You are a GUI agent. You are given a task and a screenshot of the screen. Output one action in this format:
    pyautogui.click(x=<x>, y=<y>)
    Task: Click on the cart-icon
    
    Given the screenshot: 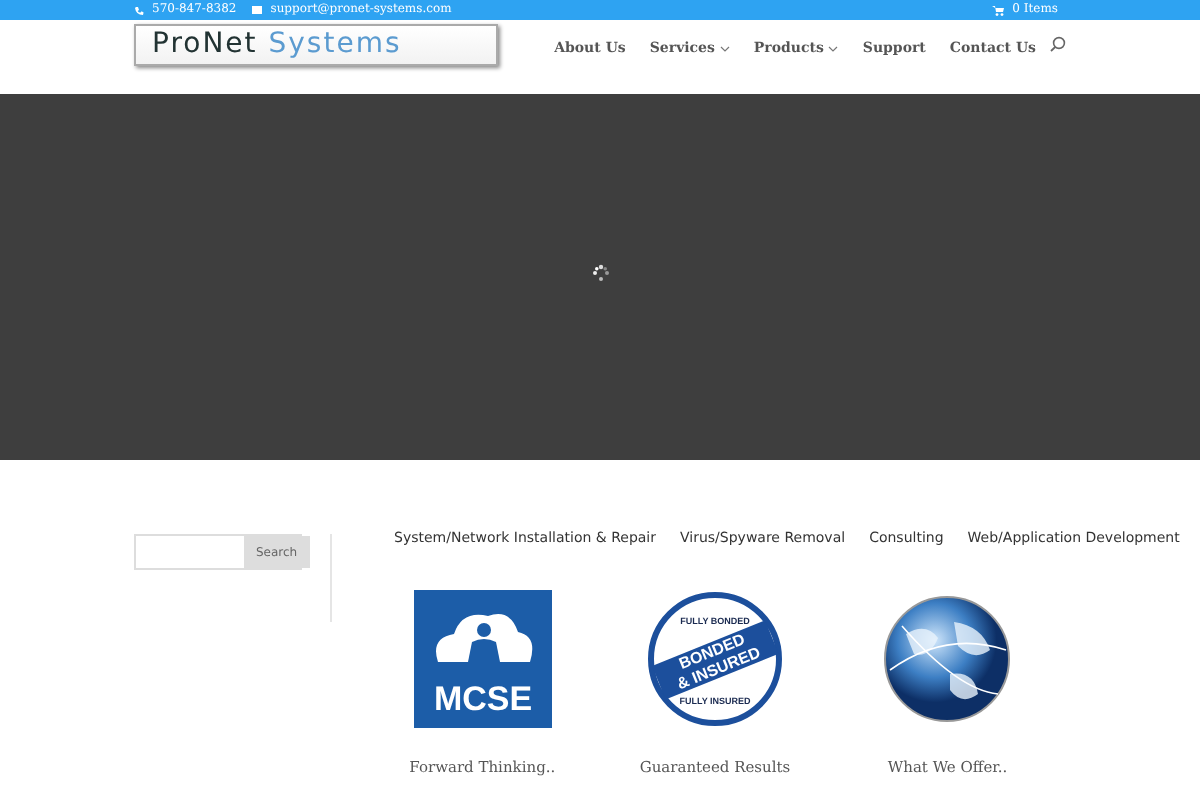 What is the action you would take?
    pyautogui.click(x=998, y=10)
    